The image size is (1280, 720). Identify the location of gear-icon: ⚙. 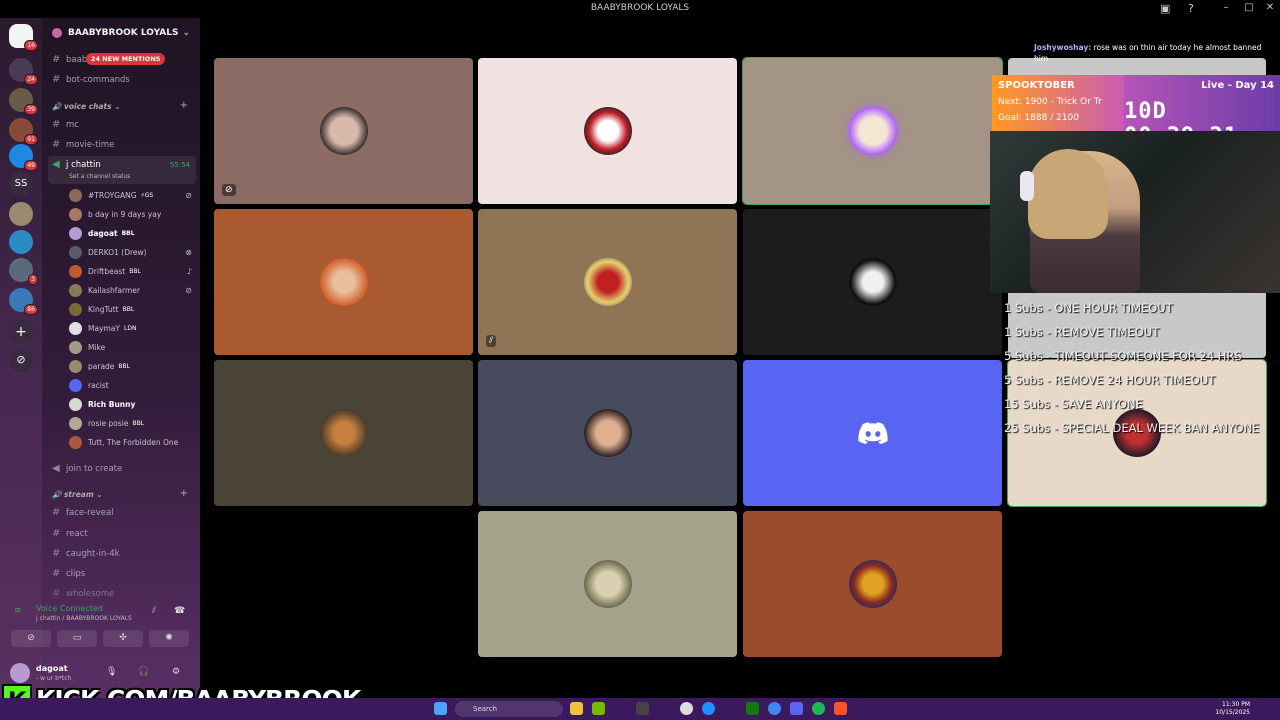
(176, 672).